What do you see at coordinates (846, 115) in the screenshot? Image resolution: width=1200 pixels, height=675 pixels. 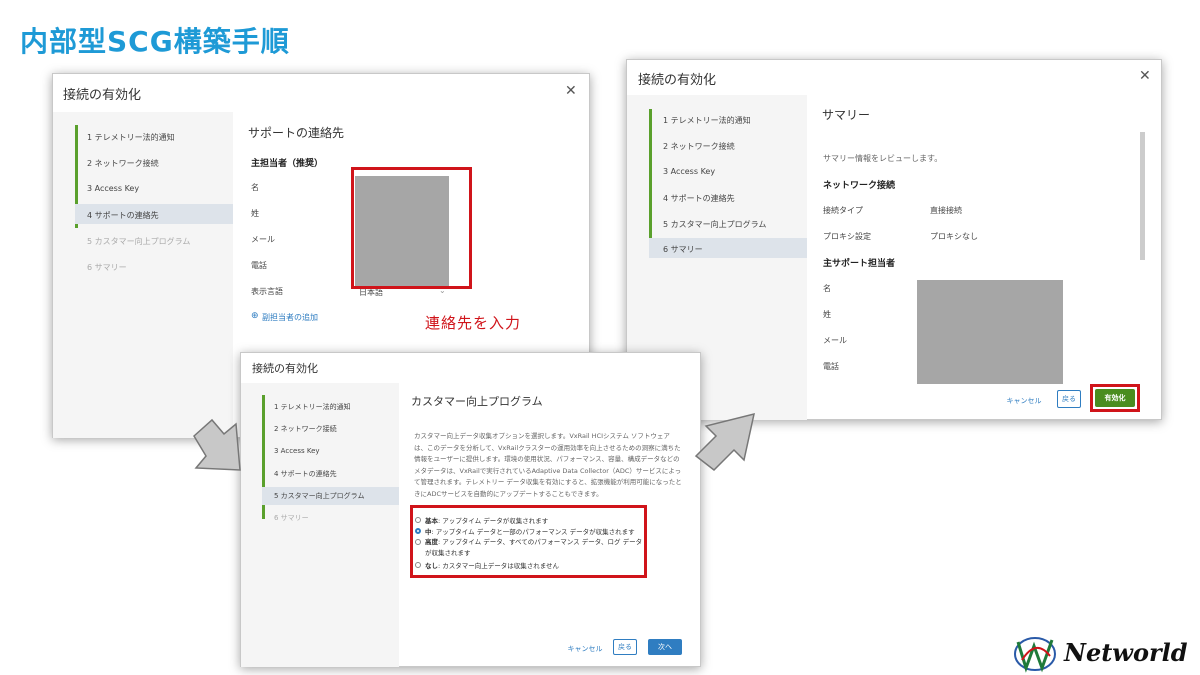 I see `section-title: サマリー` at bounding box center [846, 115].